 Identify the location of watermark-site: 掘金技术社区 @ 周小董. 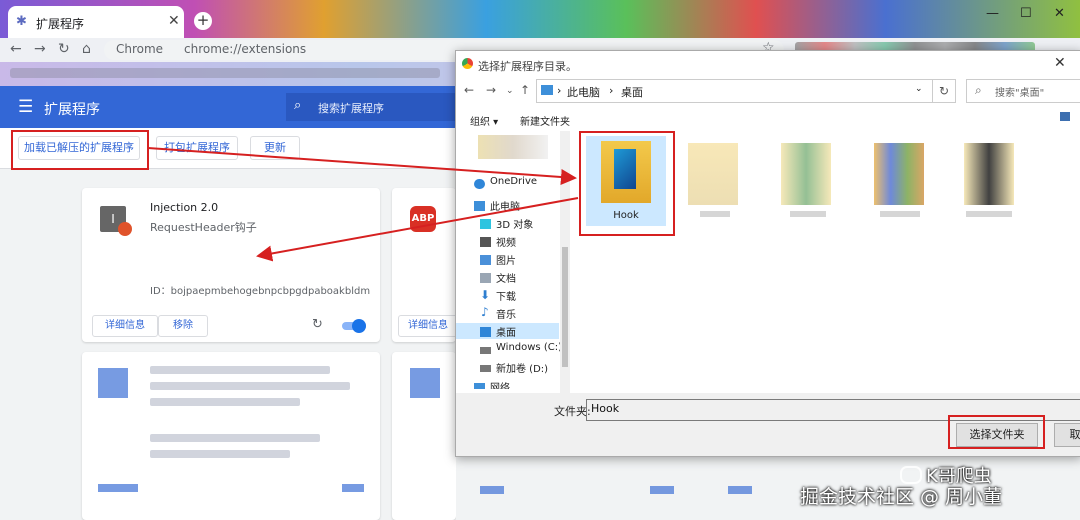
(901, 497).